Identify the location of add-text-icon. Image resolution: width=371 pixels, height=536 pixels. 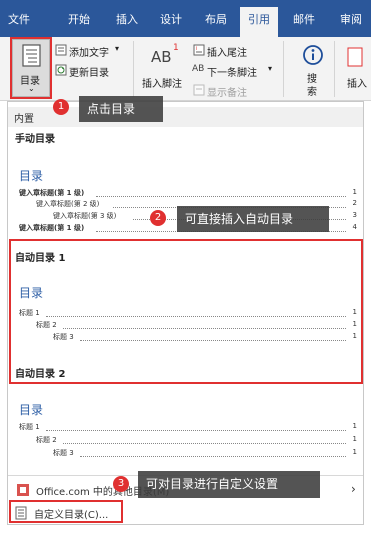
(61, 50).